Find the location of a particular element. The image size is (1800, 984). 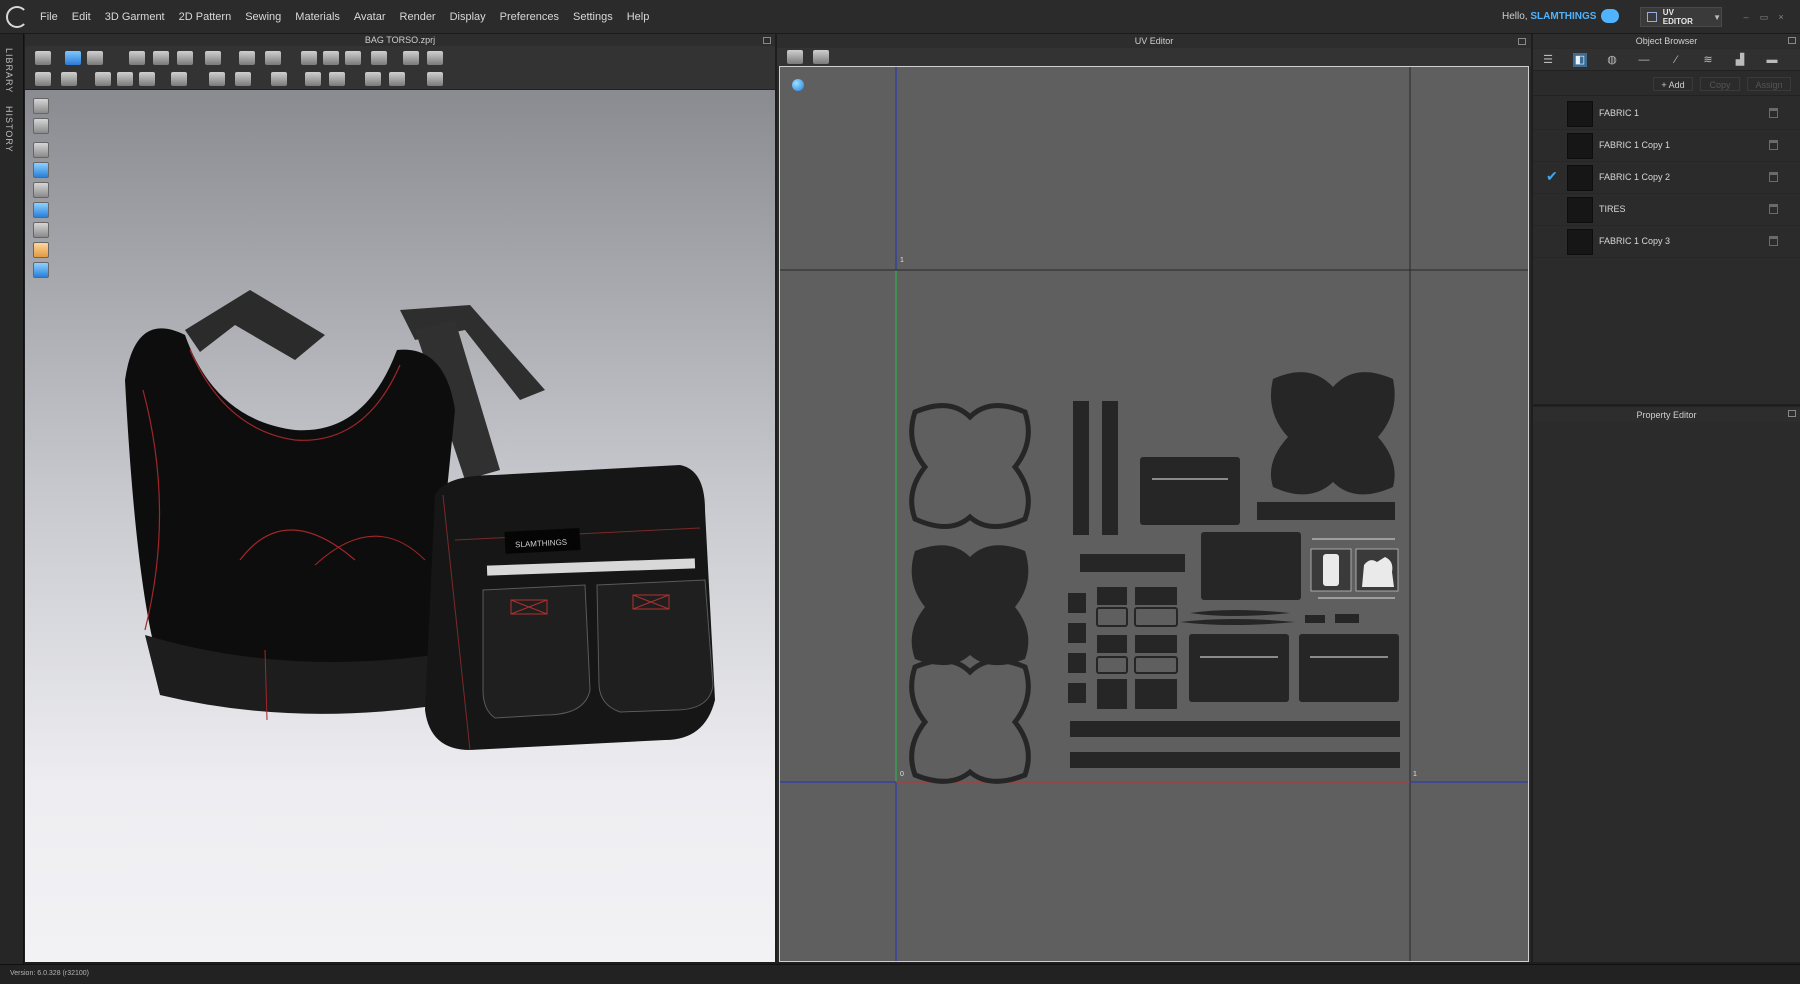

fabric-row: FABRIC 1 is located at coordinates (1666, 114).